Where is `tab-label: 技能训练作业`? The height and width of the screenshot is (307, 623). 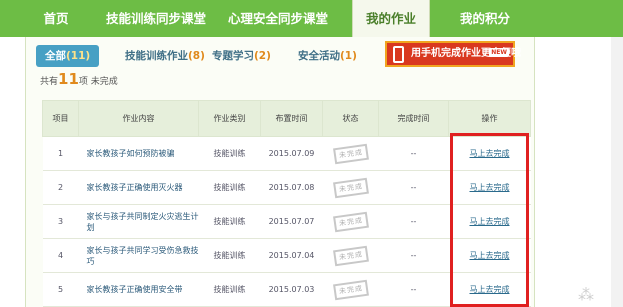
tab-label: 技能训练作业 is located at coordinates (156, 56).